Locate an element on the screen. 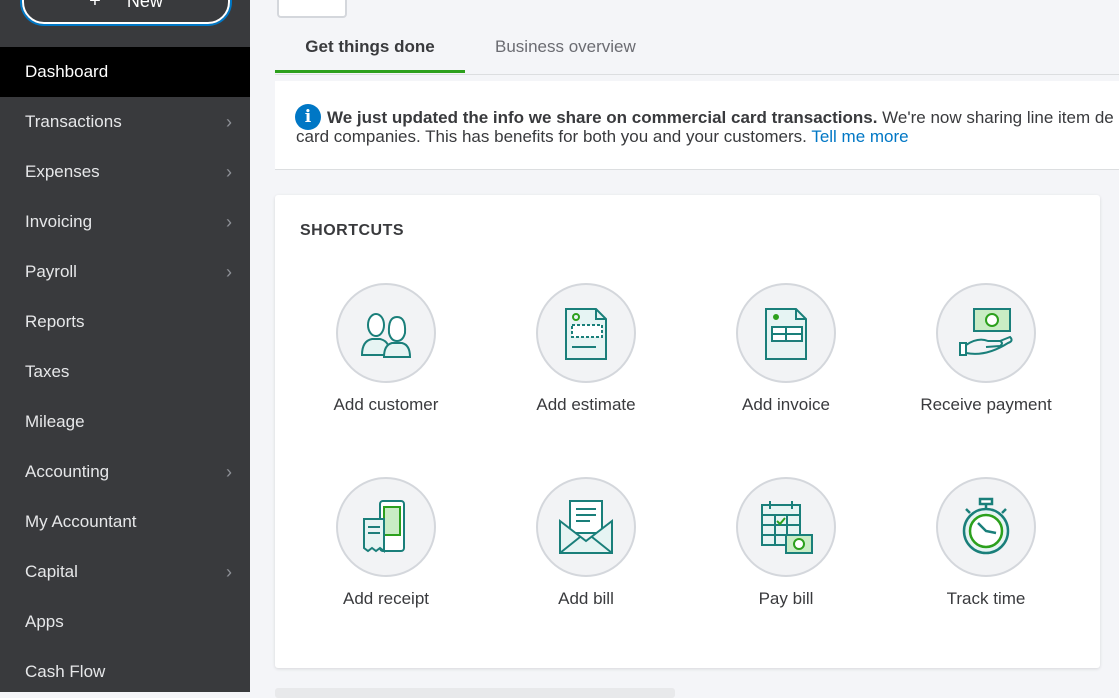  add-customer-shortcut: Add customer is located at coordinates (386, 349).